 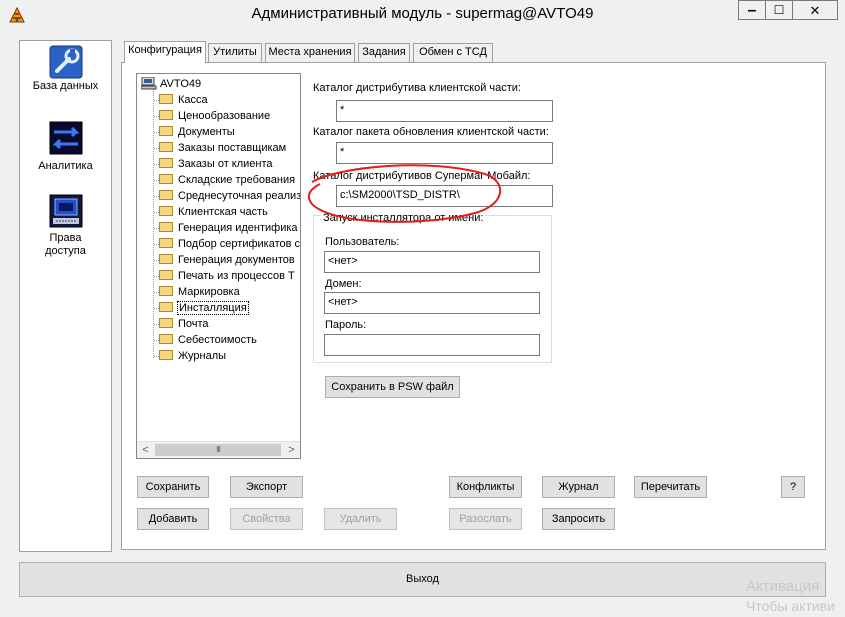 What do you see at coordinates (65, 238) in the screenshot?
I see `nav-label-access-rights-line1: Права` at bounding box center [65, 238].